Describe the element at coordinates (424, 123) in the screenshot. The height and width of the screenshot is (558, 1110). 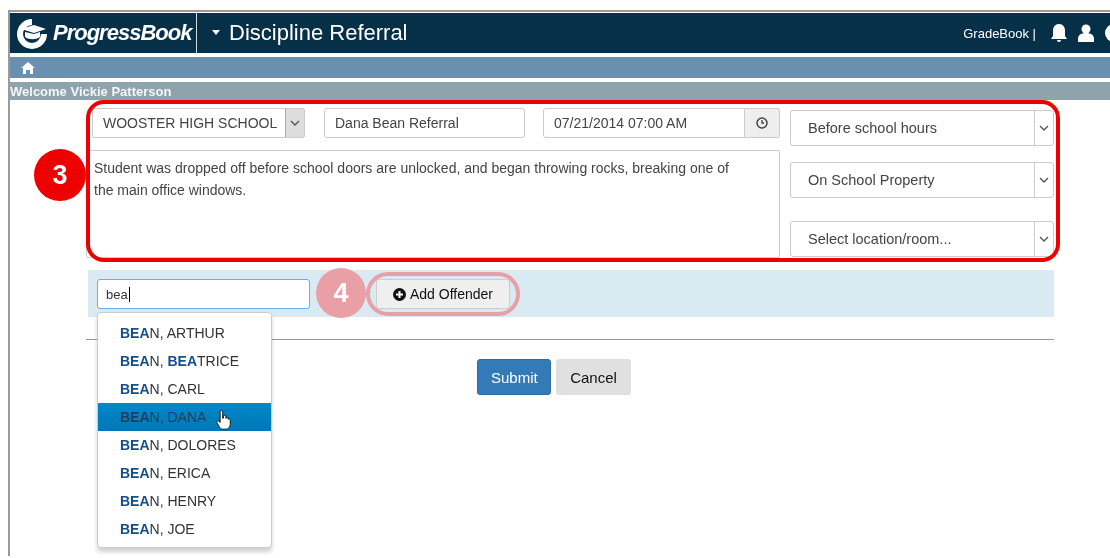
I see `referral-name-field: Dana Bean Referral` at that location.